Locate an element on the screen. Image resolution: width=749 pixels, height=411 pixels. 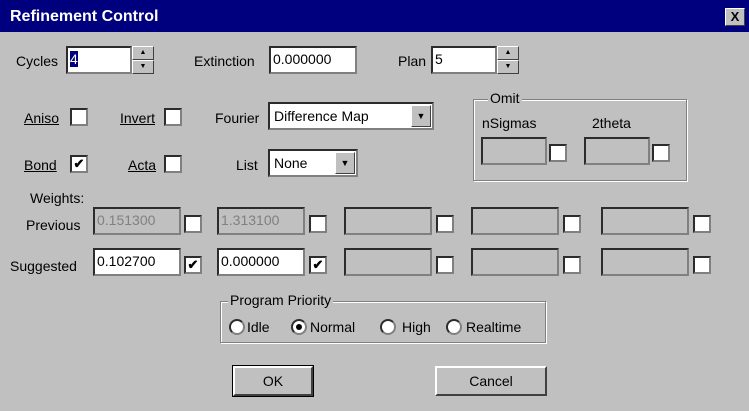
twotheta-label: 2theta is located at coordinates (611, 123).